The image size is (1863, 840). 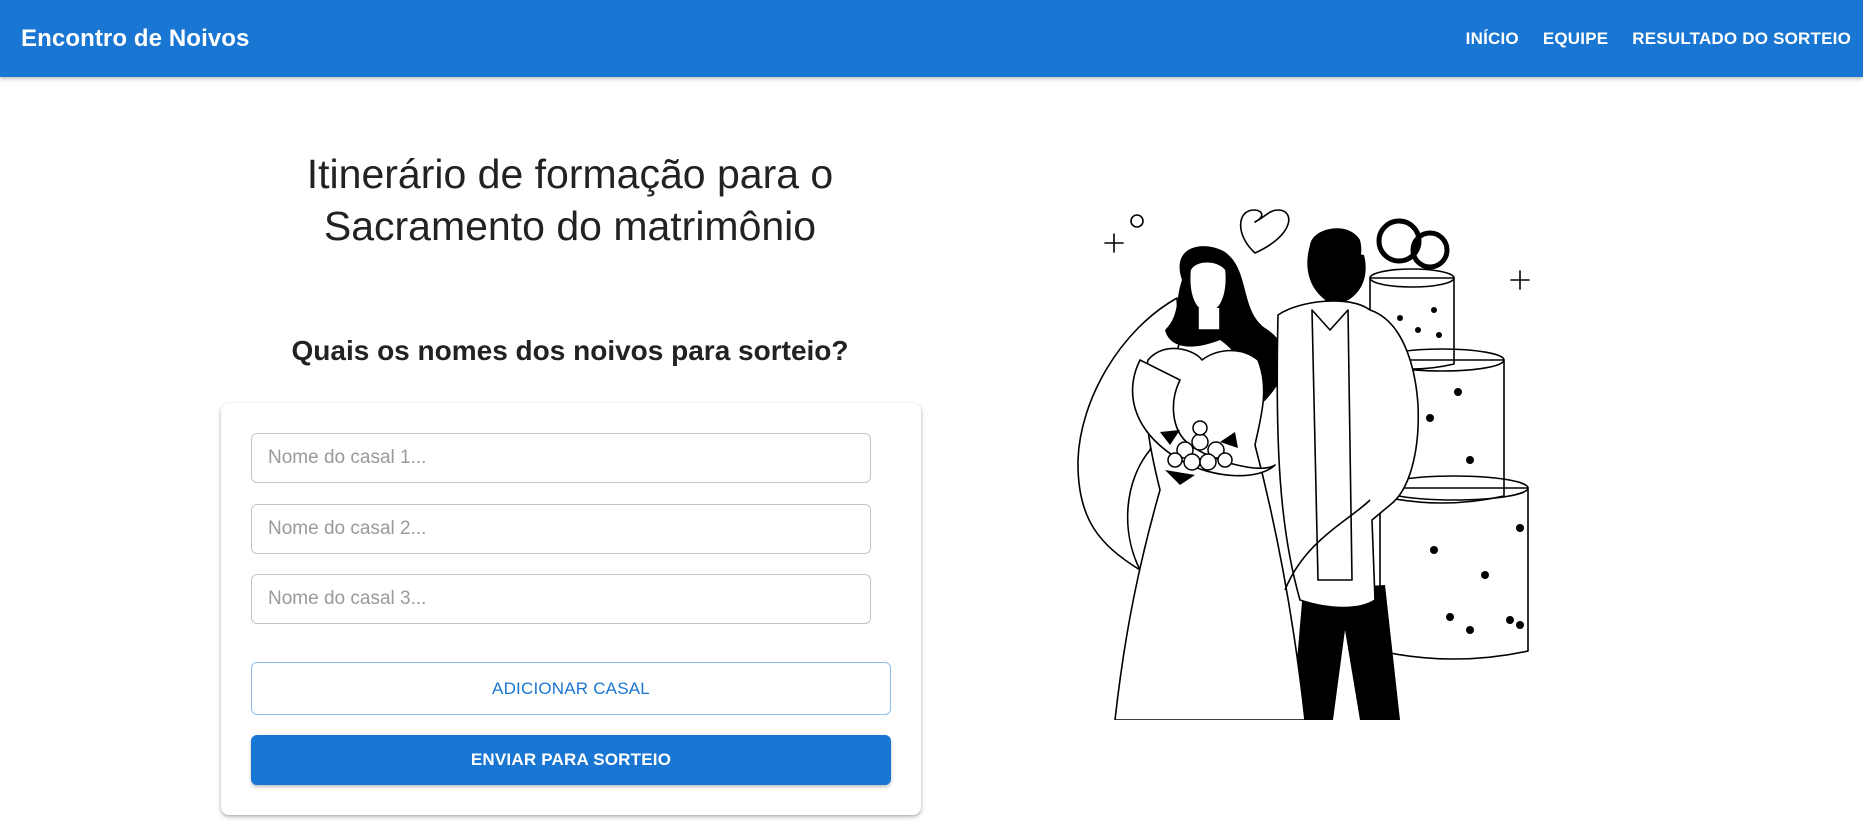 What do you see at coordinates (1575, 39) in the screenshot?
I see `nav-equipe: EQUIPE` at bounding box center [1575, 39].